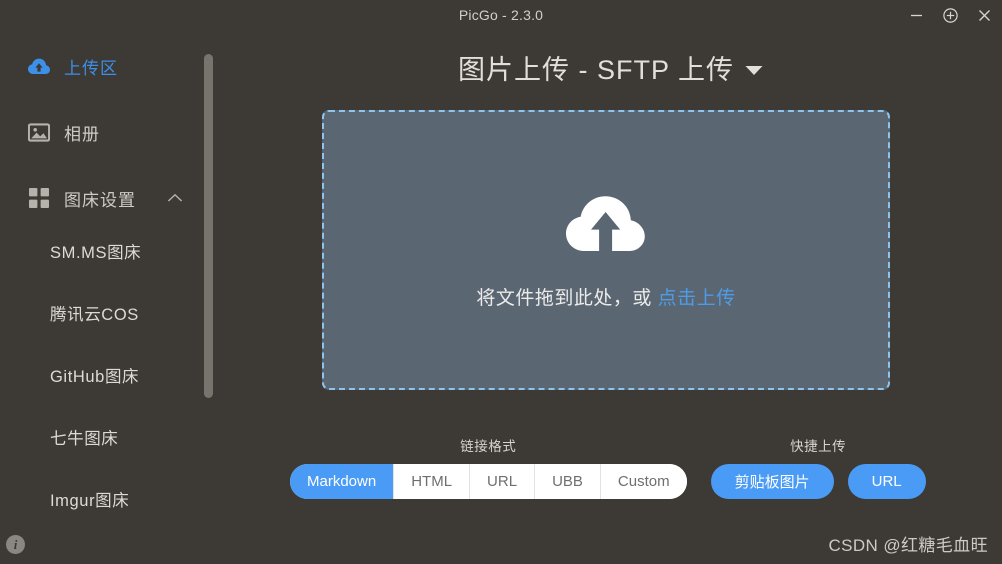 This screenshot has height=564, width=1002. I want to click on sidebar-subitem-label: 腾讯云COS, so click(94, 315).